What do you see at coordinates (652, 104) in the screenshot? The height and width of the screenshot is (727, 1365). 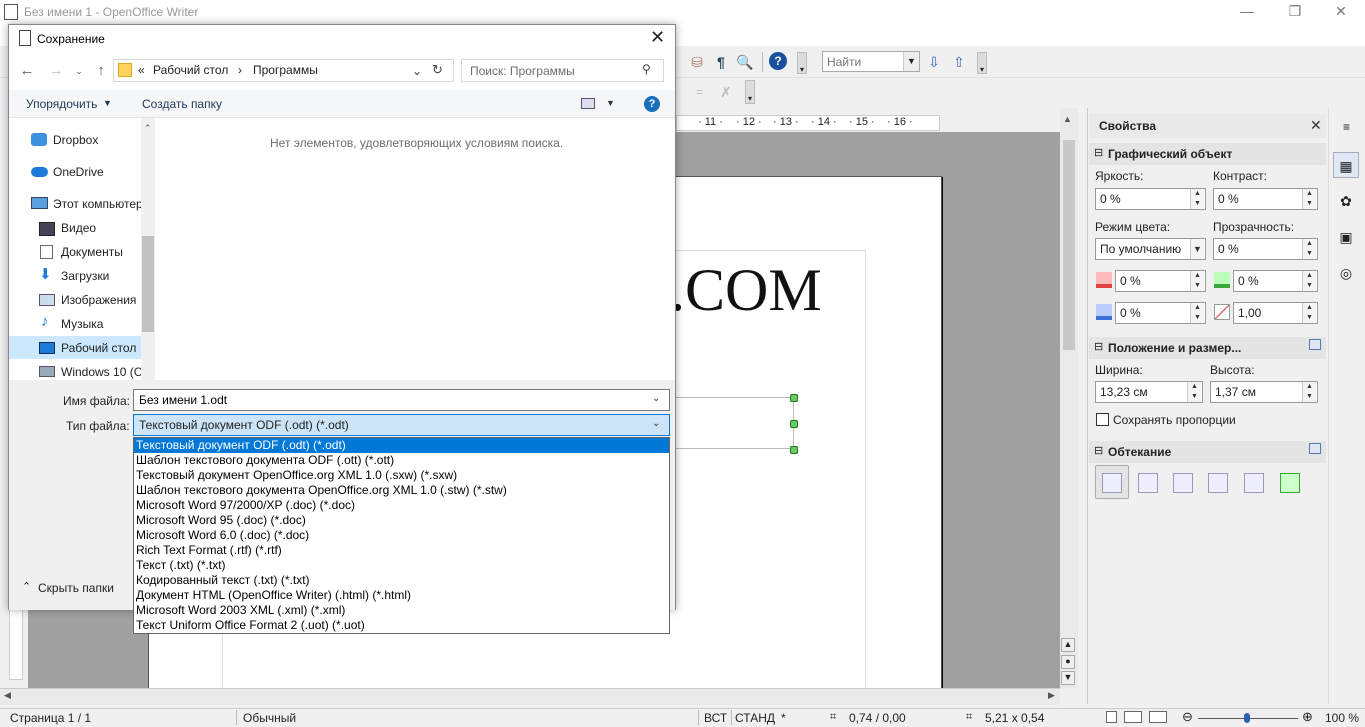 I see `help-icon: ?` at bounding box center [652, 104].